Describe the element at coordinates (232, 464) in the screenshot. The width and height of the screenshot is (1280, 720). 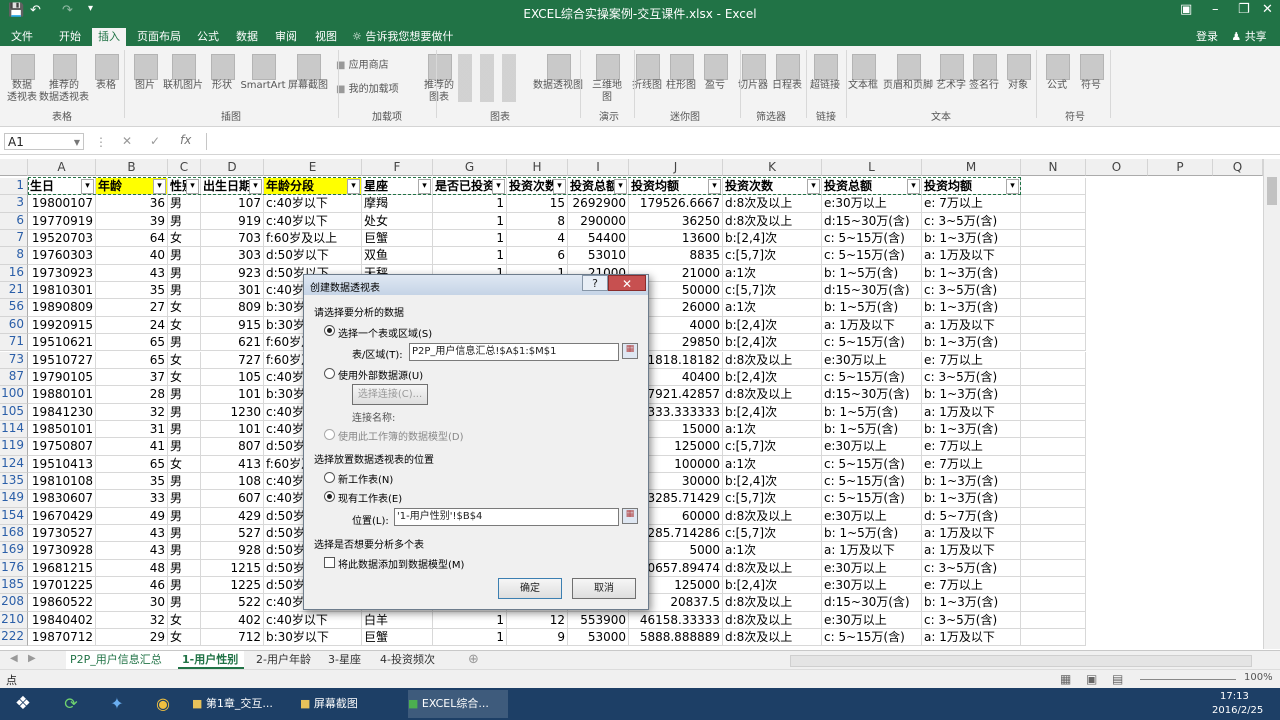
I see `table-cell: 413` at that location.